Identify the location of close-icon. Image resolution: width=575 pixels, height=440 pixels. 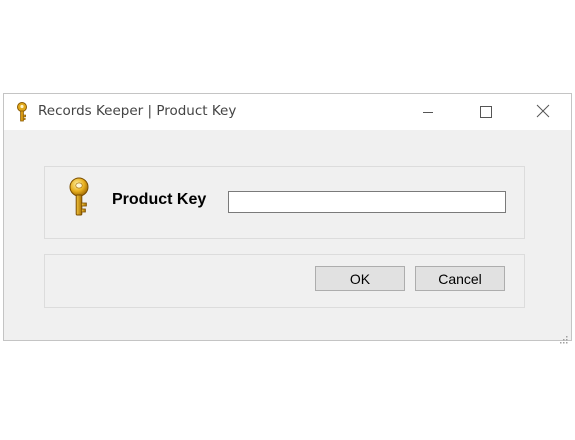
(543, 112).